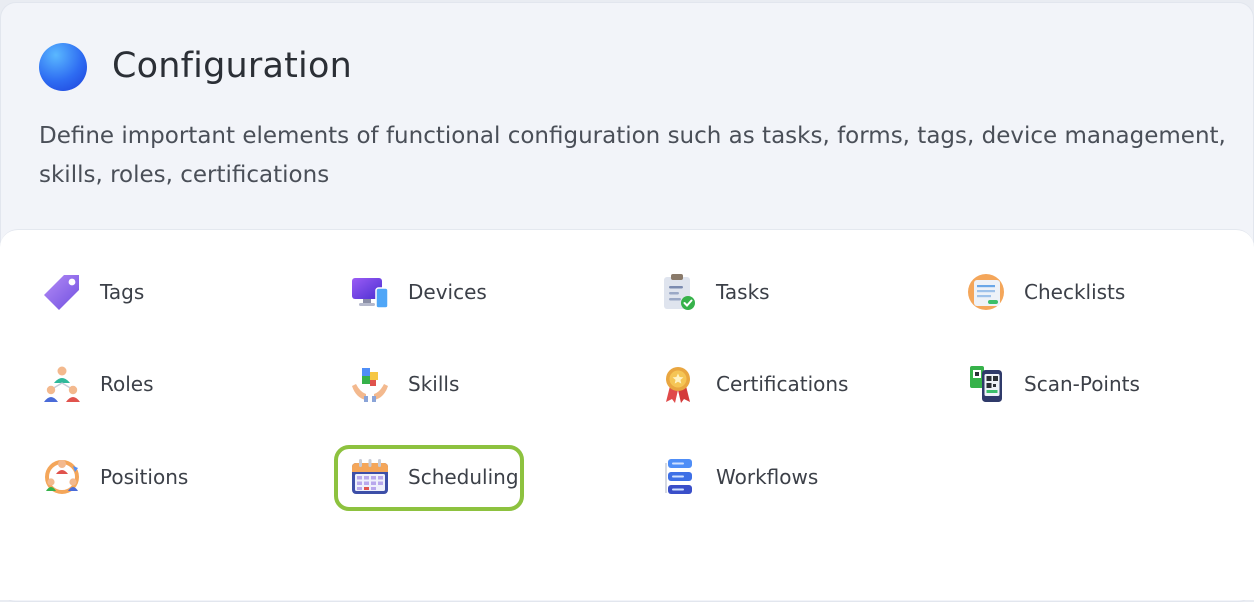 This screenshot has width=1254, height=602. I want to click on page-title: Configuration, so click(232, 66).